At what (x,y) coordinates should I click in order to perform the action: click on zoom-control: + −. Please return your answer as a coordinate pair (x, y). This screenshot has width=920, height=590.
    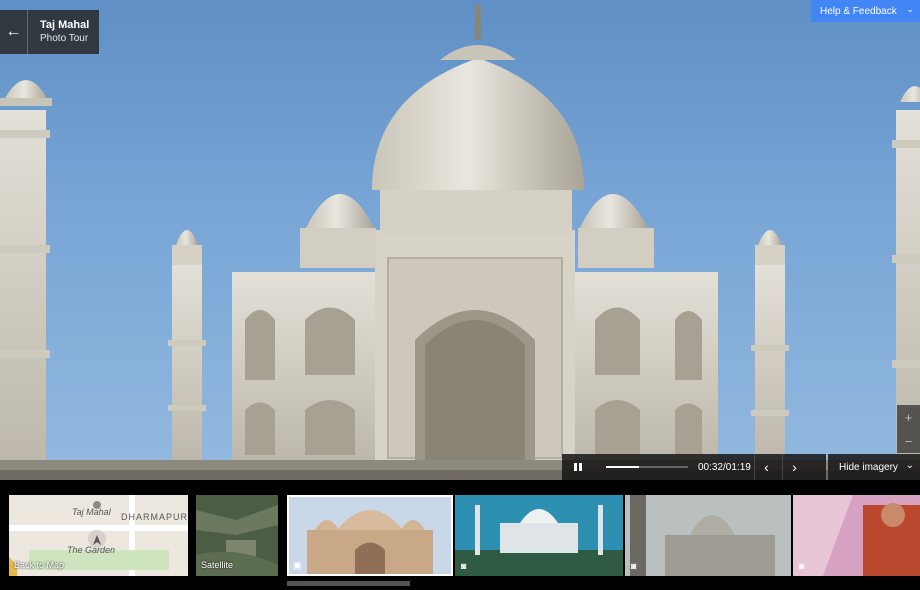
    Looking at the image, I should click on (908, 429).